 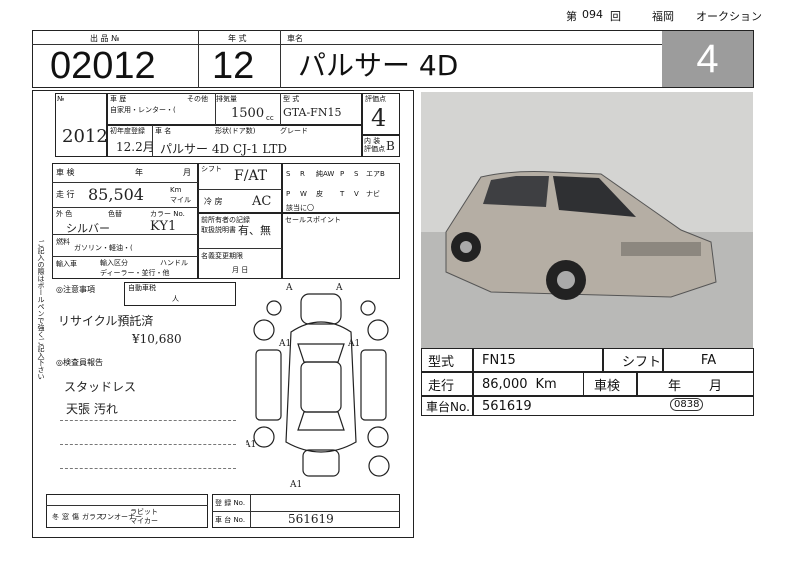 I want to click on info-mileage-unit: Km, so click(x=546, y=384).